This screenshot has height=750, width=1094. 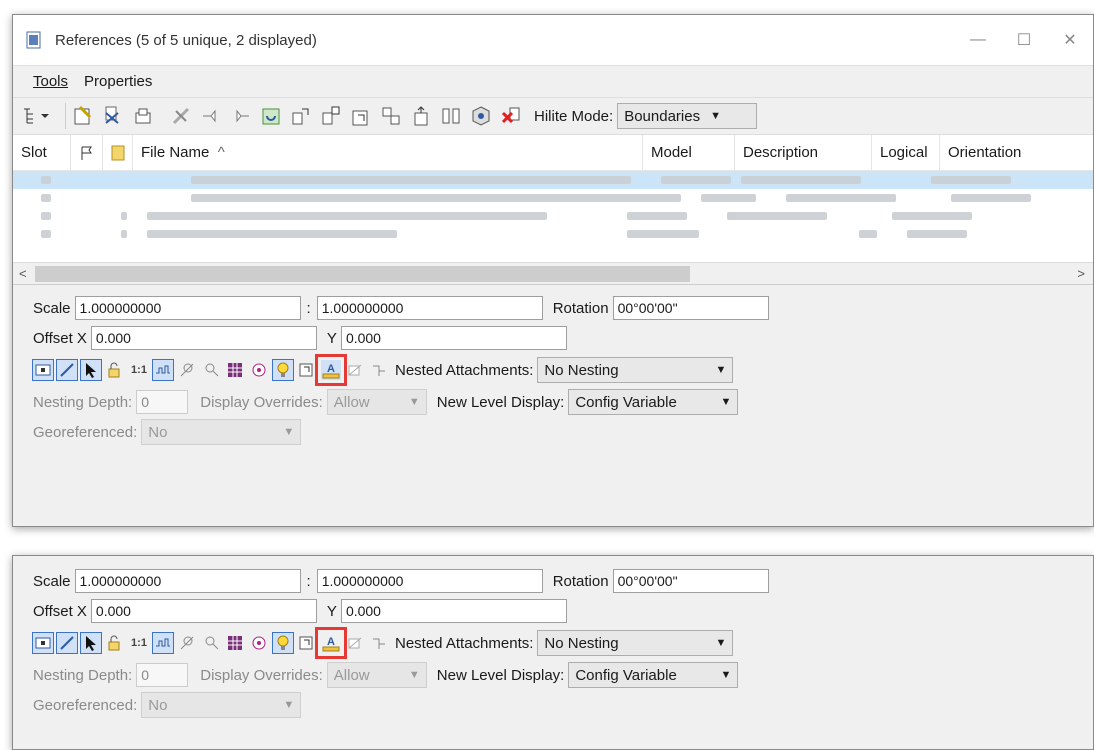 I want to click on close-button: ✕, so click(x=1070, y=40).